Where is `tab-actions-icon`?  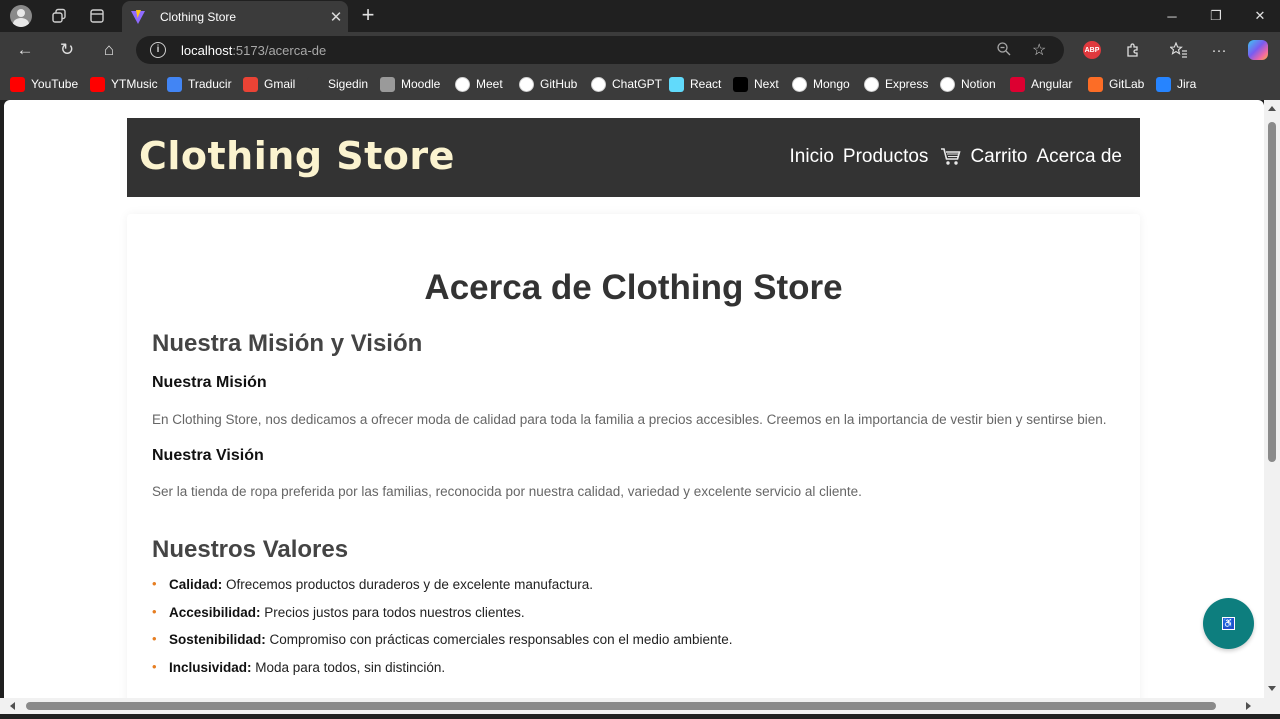
tab-actions-icon is located at coordinates (97, 16).